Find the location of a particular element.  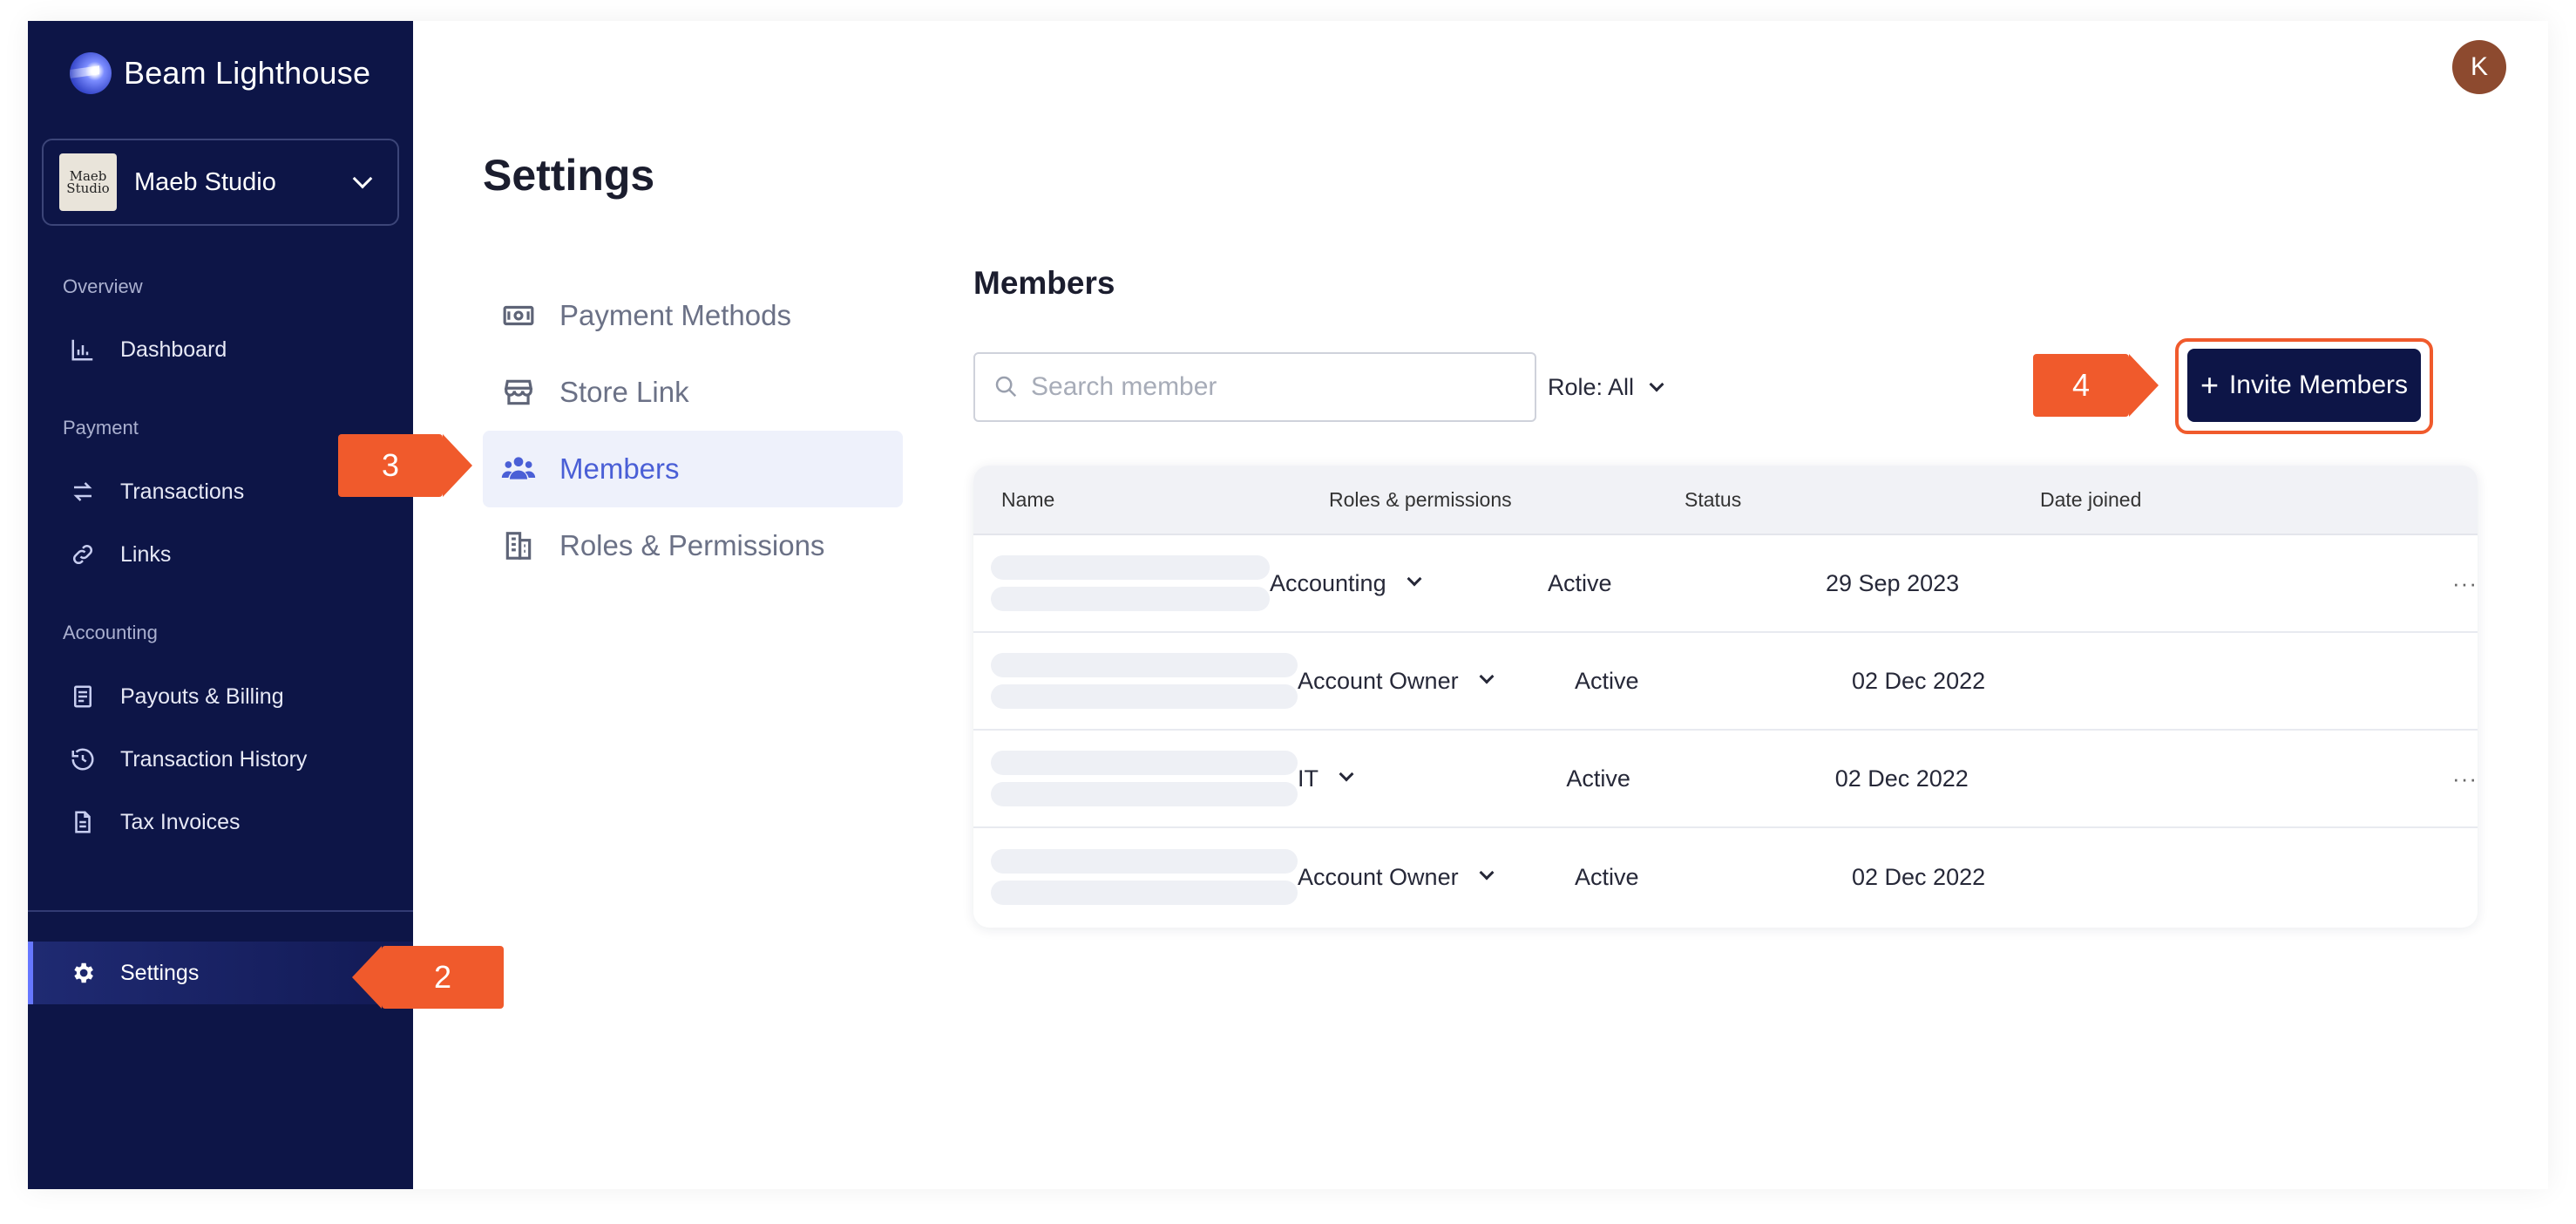

history-icon is located at coordinates (83, 759).